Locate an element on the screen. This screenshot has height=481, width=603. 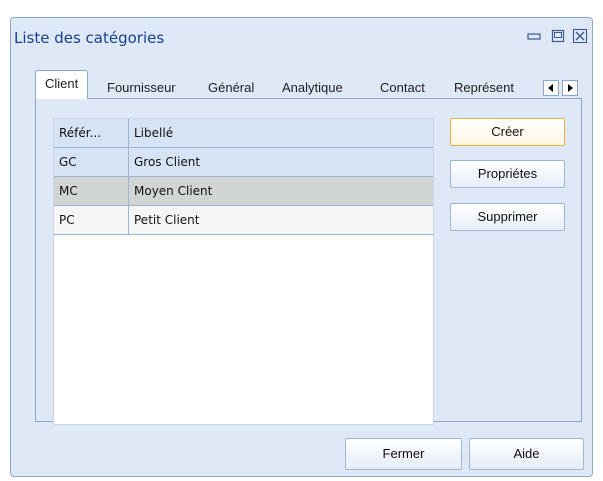
column-header-libelle: Libellé is located at coordinates (281, 133).